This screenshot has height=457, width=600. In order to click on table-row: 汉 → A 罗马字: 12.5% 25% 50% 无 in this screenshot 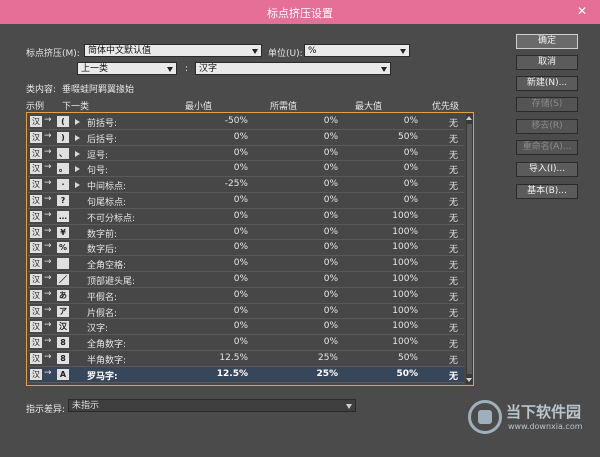, I will do `click(246, 374)`.